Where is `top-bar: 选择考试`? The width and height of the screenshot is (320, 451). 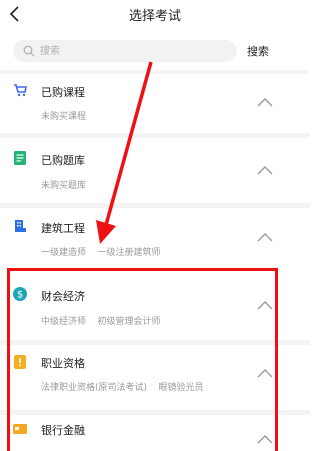
top-bar: 选择考试 is located at coordinates (155, 17).